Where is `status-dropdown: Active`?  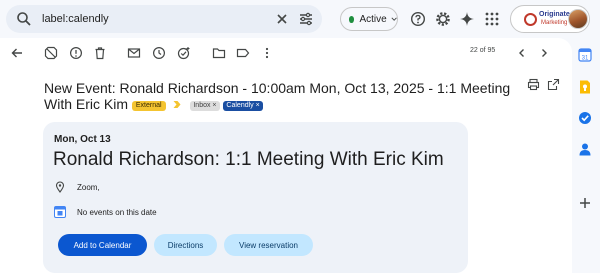 status-dropdown: Active is located at coordinates (369, 19).